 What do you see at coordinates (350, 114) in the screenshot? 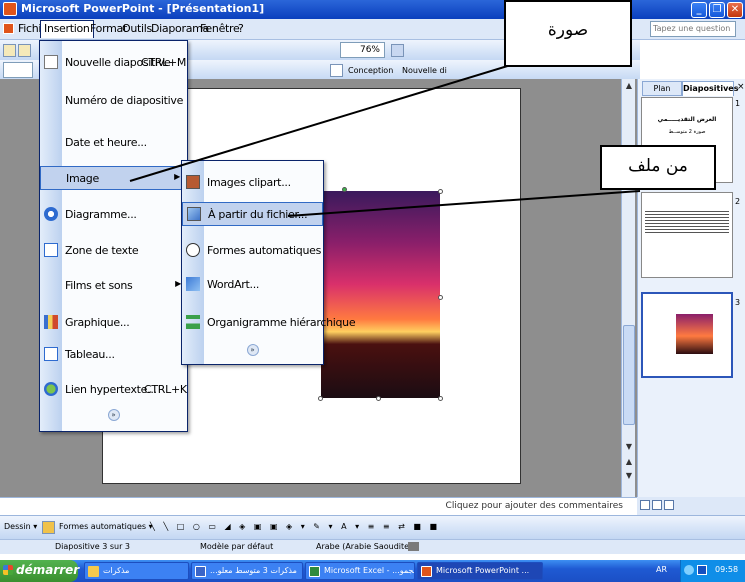
I see `arrow-to-image` at bounding box center [350, 114].